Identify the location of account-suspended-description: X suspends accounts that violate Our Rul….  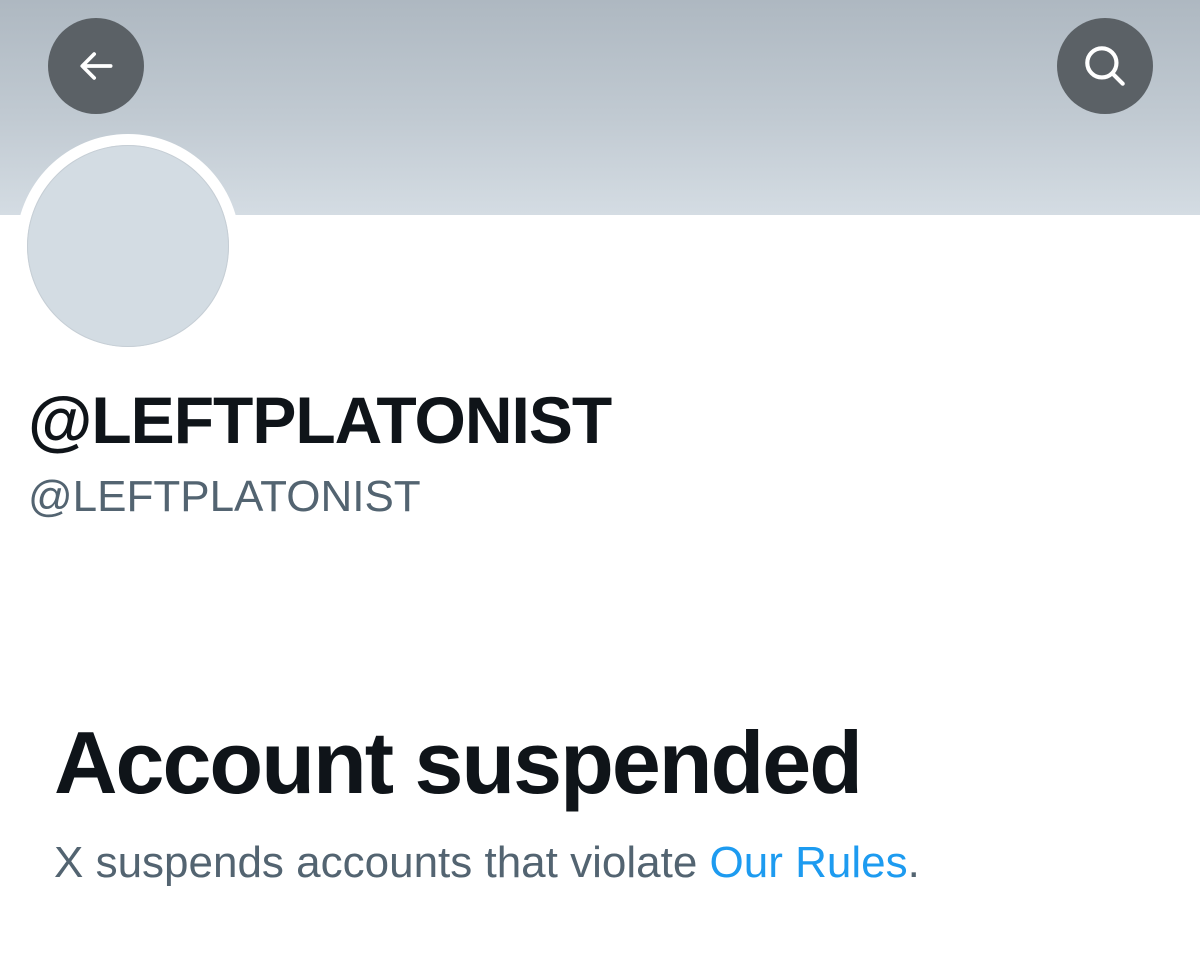
(487, 863).